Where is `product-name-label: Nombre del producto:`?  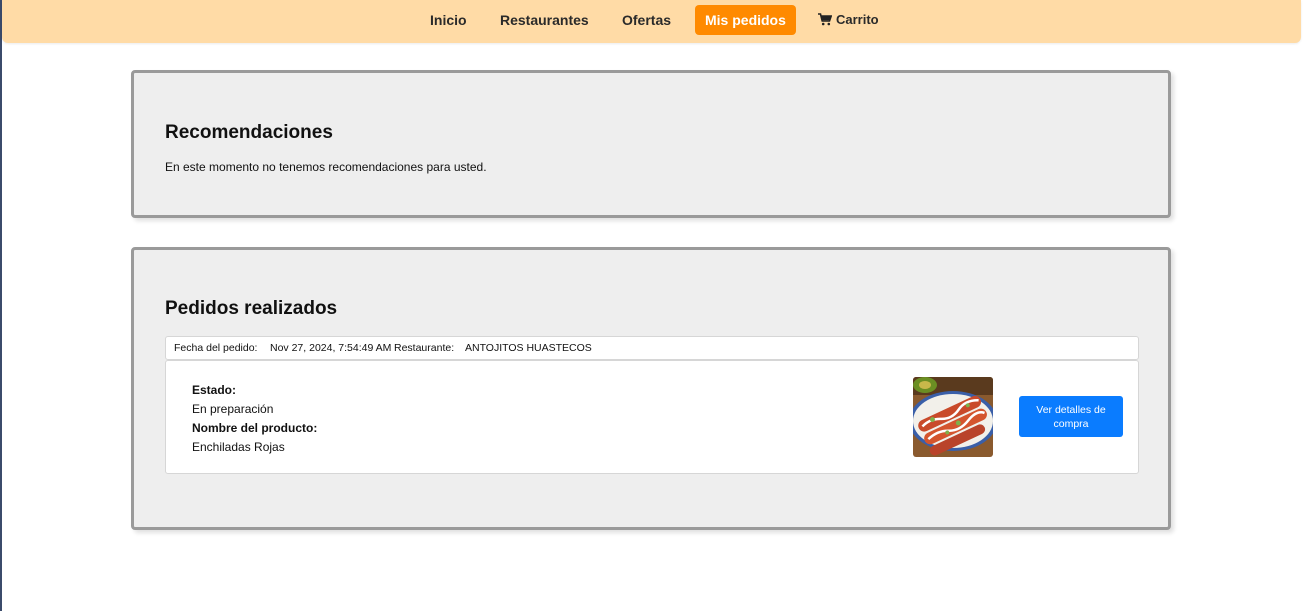 product-name-label: Nombre del producto: is located at coordinates (255, 428).